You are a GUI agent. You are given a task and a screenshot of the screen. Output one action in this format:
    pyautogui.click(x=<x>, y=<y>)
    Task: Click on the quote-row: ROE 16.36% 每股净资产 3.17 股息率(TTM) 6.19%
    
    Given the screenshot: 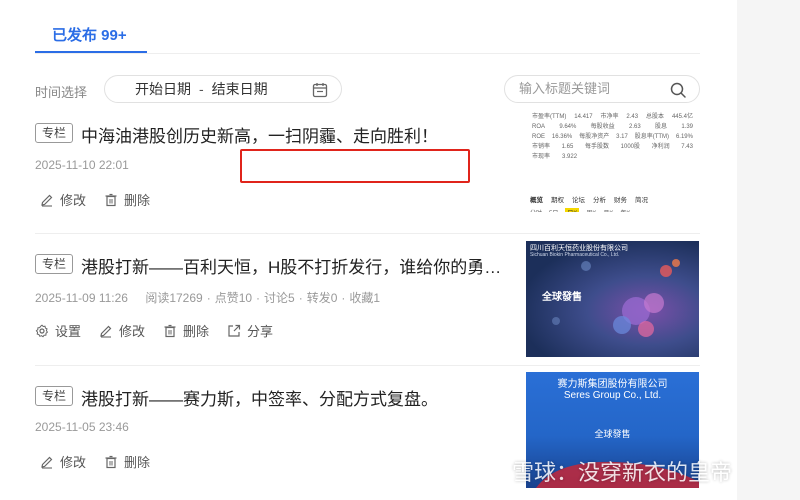 What is the action you would take?
    pyautogui.click(x=612, y=137)
    